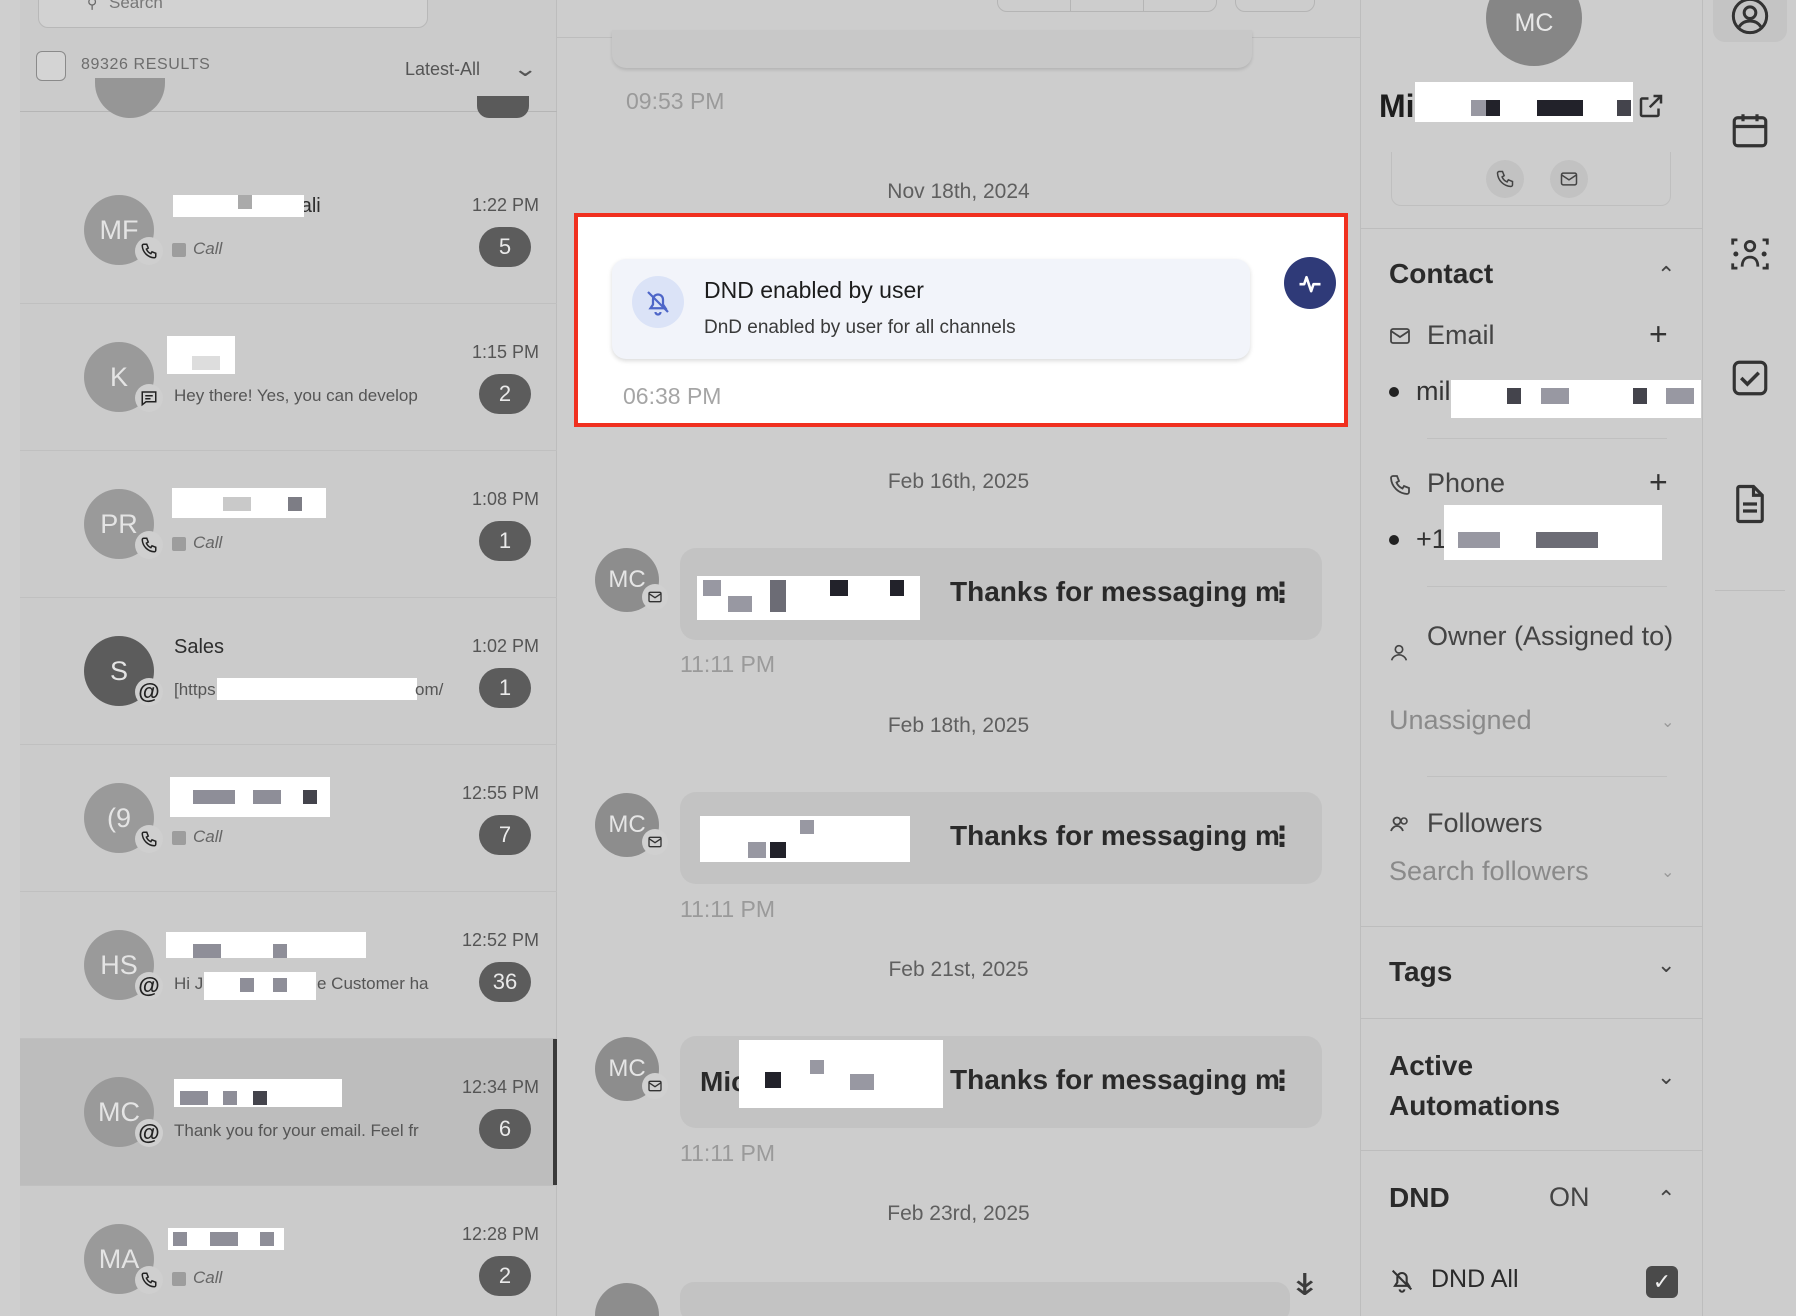 This screenshot has height=1316, width=1796. Describe the element at coordinates (1658, 334) in the screenshot. I see `add-email-icon: +` at that location.